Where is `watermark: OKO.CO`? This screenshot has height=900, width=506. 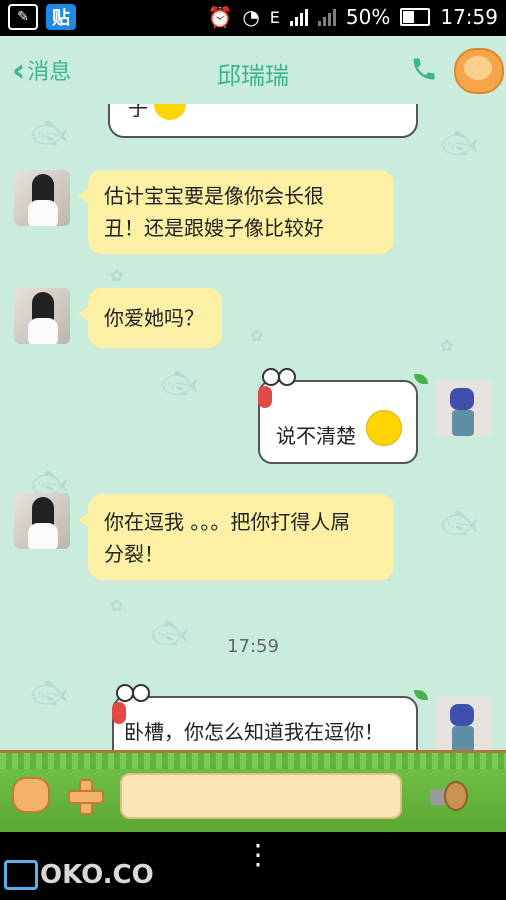
watermark: OKO.CO is located at coordinates (79, 875).